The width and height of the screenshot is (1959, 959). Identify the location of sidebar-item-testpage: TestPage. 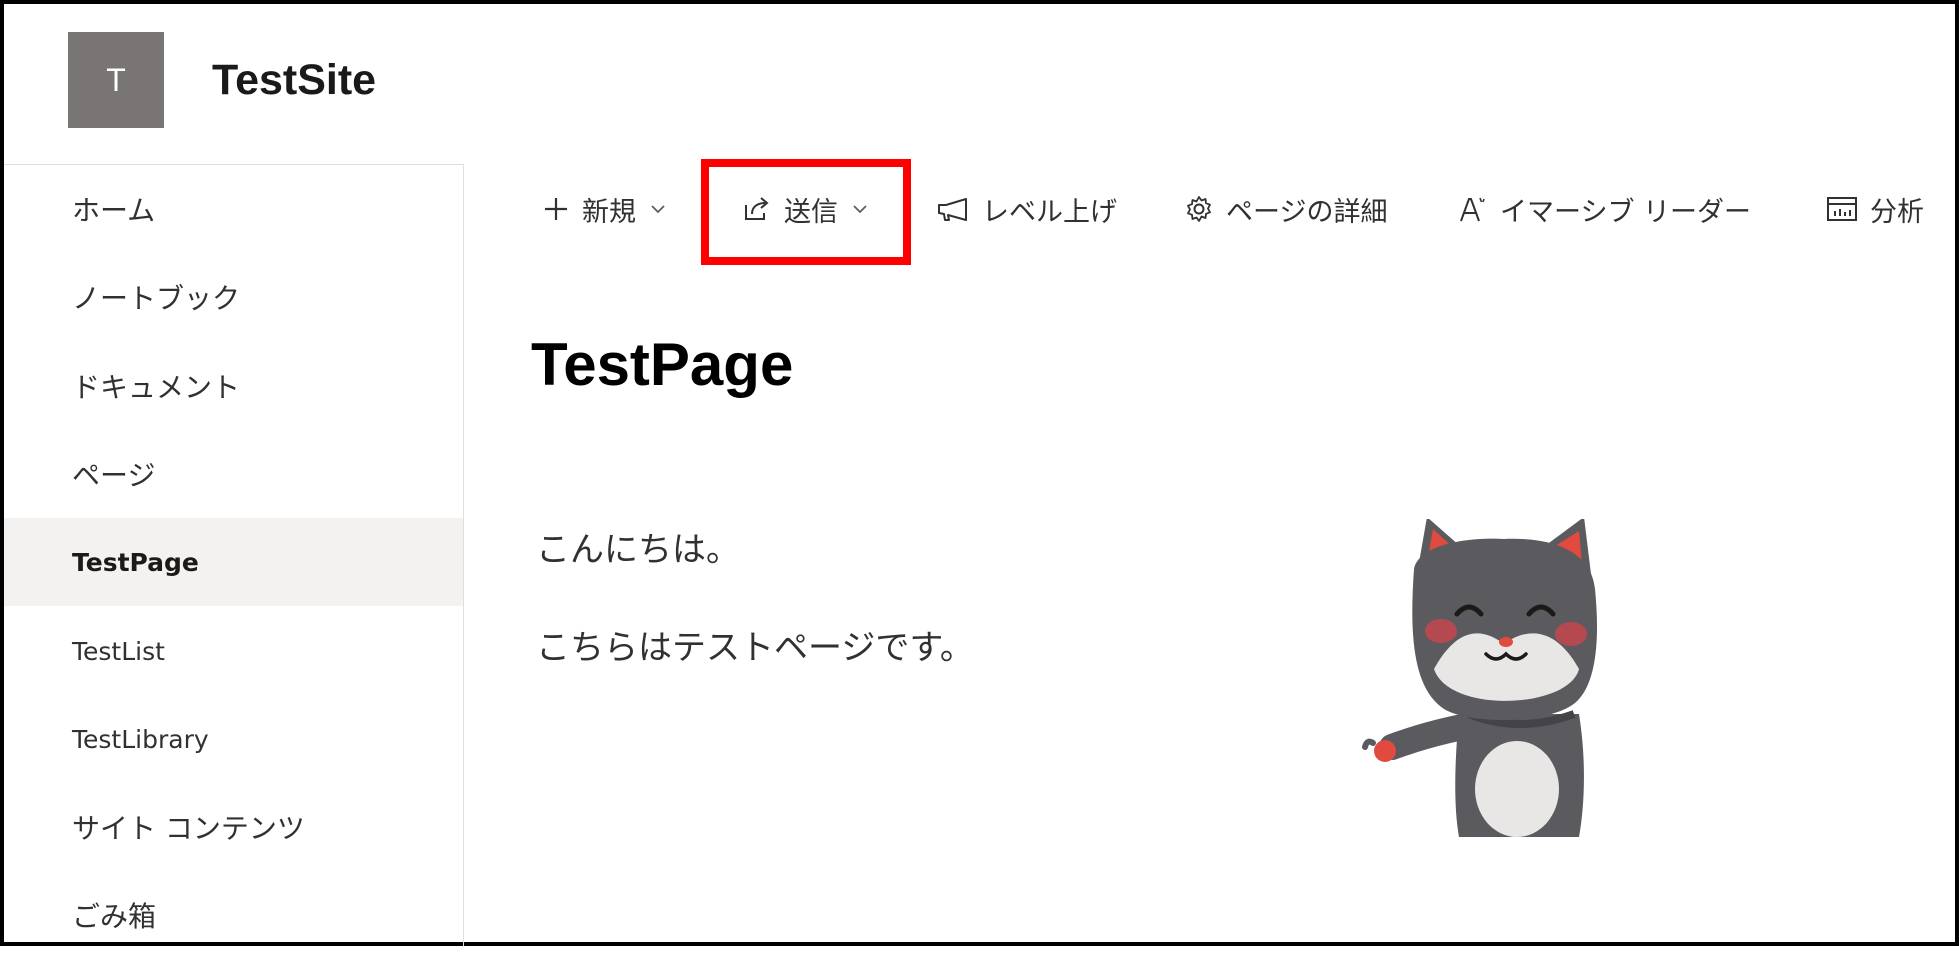
(233, 562).